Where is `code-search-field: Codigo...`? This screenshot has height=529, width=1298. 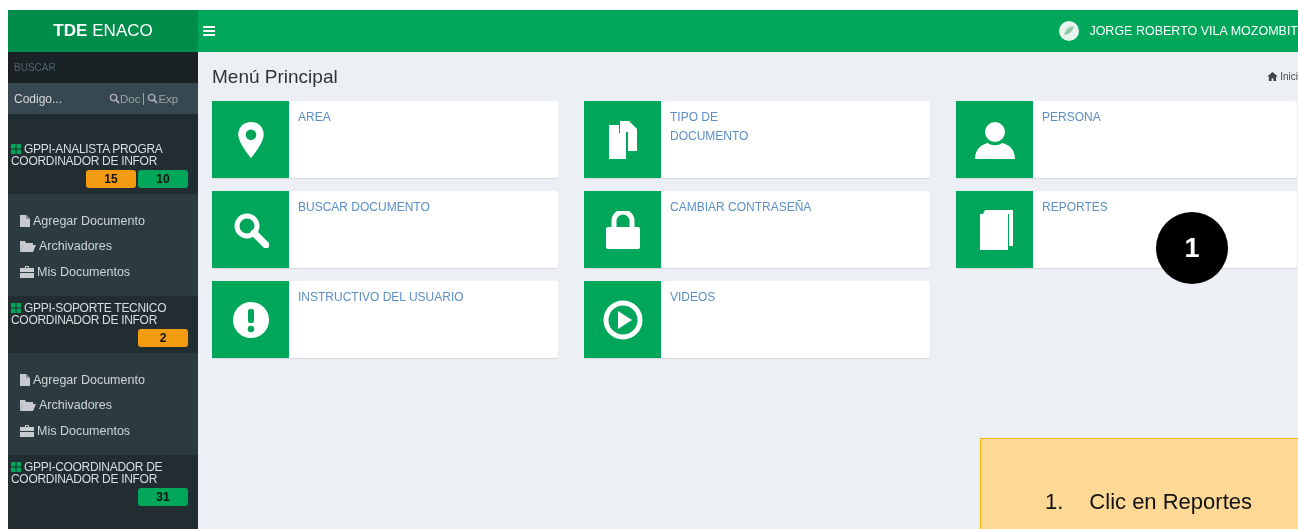
code-search-field: Codigo... is located at coordinates (61, 98).